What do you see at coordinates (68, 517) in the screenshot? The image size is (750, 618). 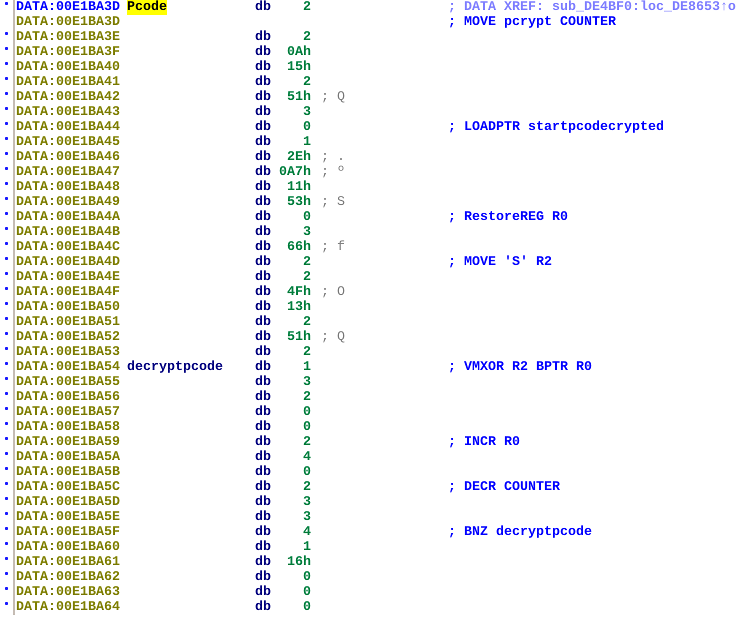 I see `address: DATA:00E1BA5E` at bounding box center [68, 517].